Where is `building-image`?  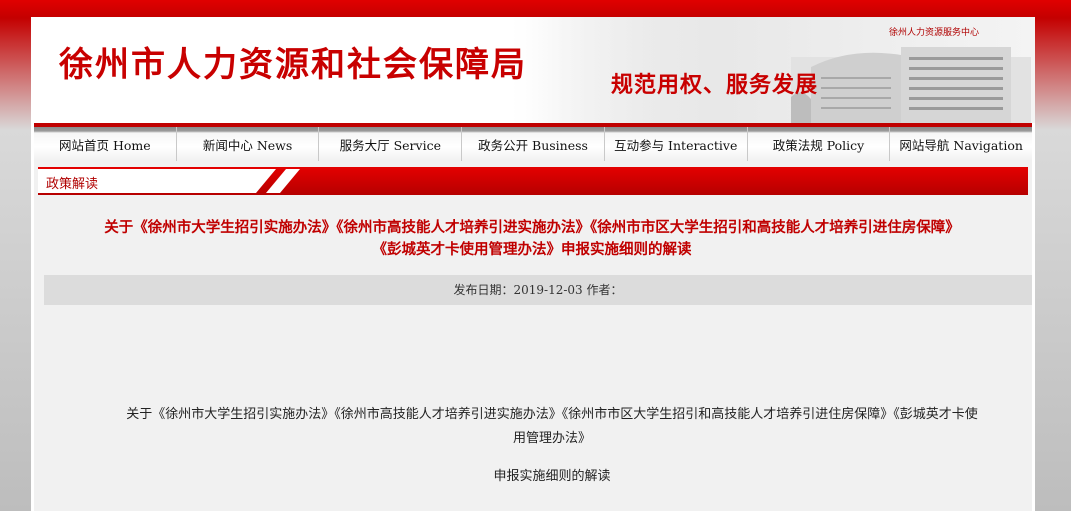
building-image is located at coordinates (911, 85).